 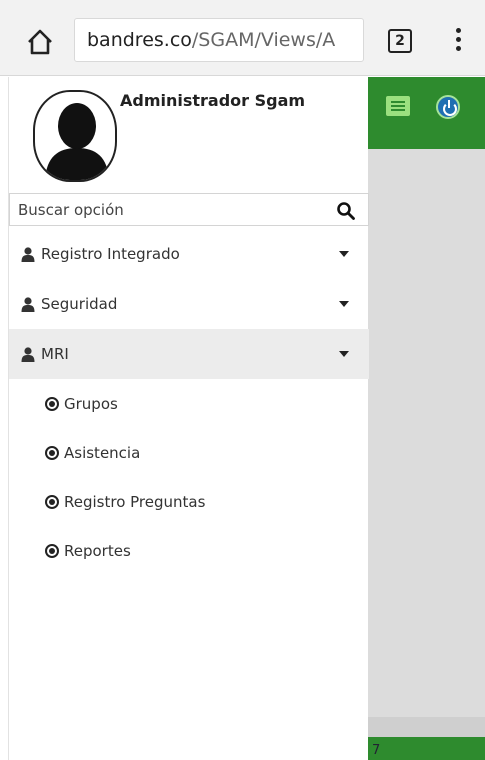 I want to click on menu-item-label: Seguridad, so click(x=79, y=304).